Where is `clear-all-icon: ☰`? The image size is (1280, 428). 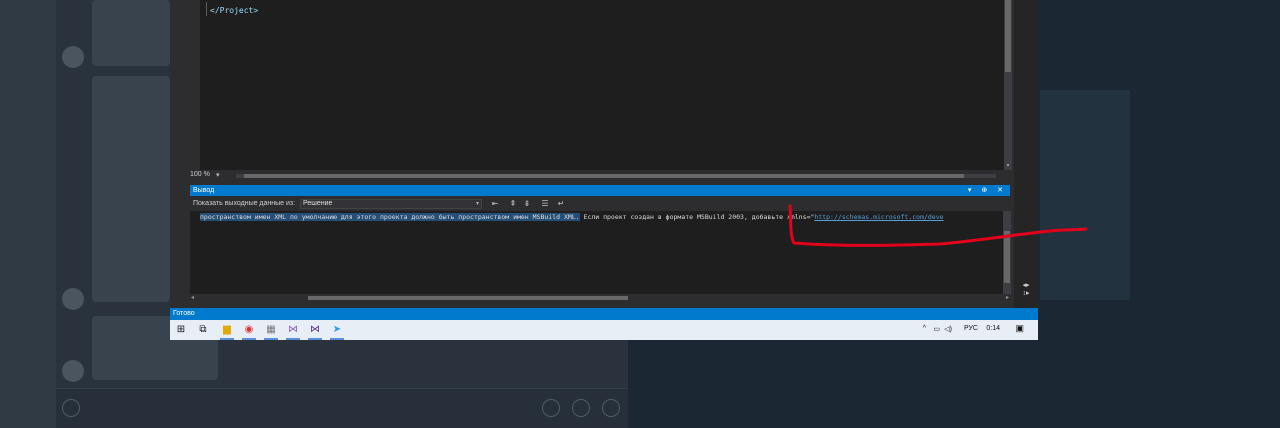 clear-all-icon: ☰ is located at coordinates (545, 204).